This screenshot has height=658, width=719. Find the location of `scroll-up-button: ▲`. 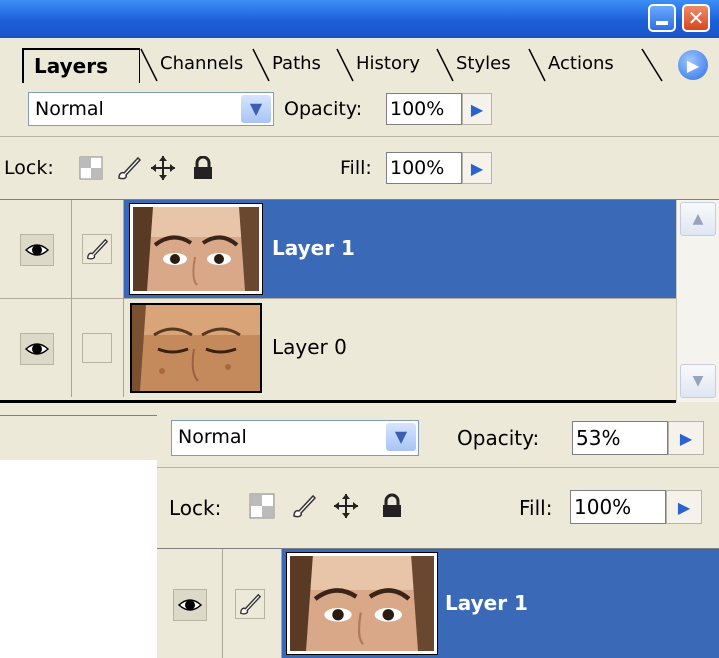

scroll-up-button: ▲ is located at coordinates (698, 219).